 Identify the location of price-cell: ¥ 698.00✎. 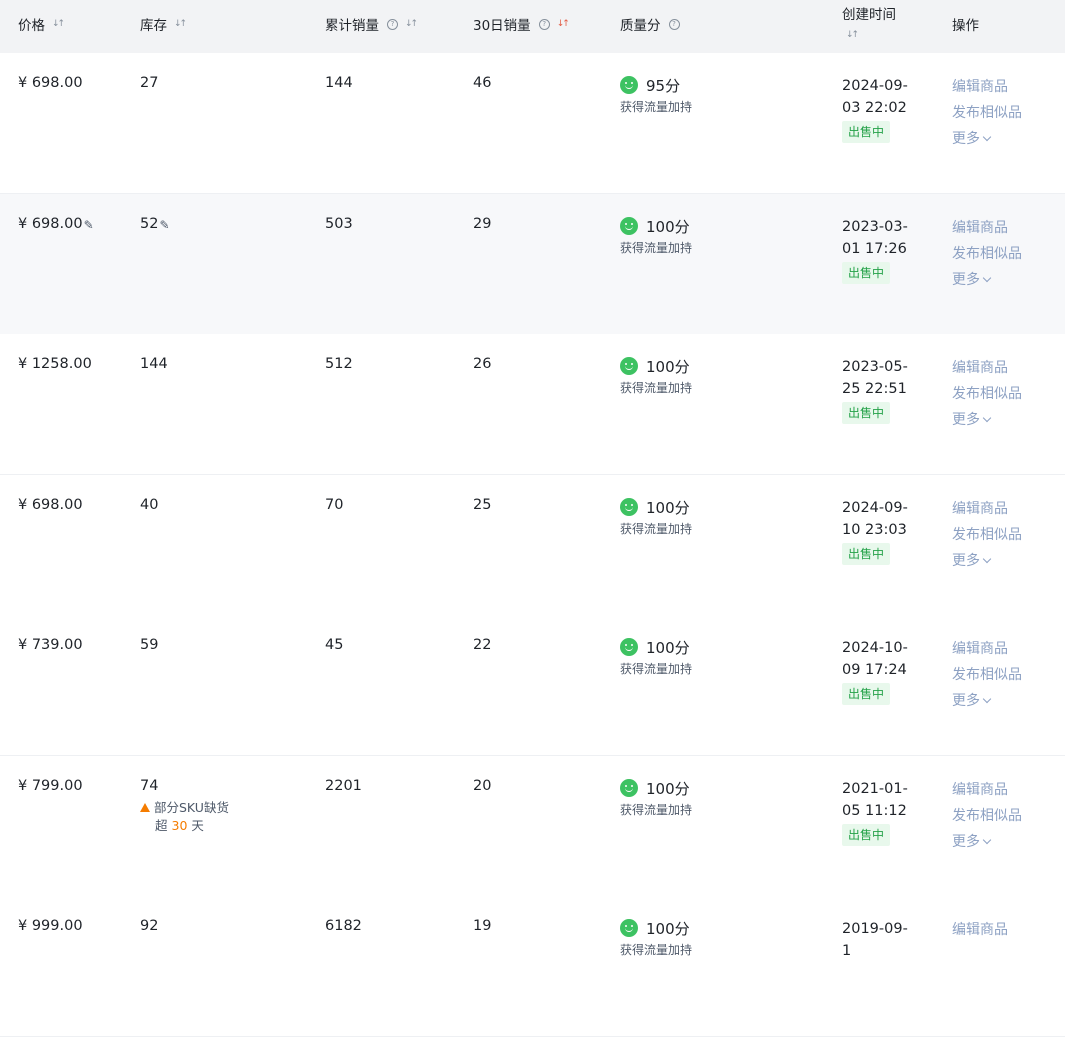
(56, 223).